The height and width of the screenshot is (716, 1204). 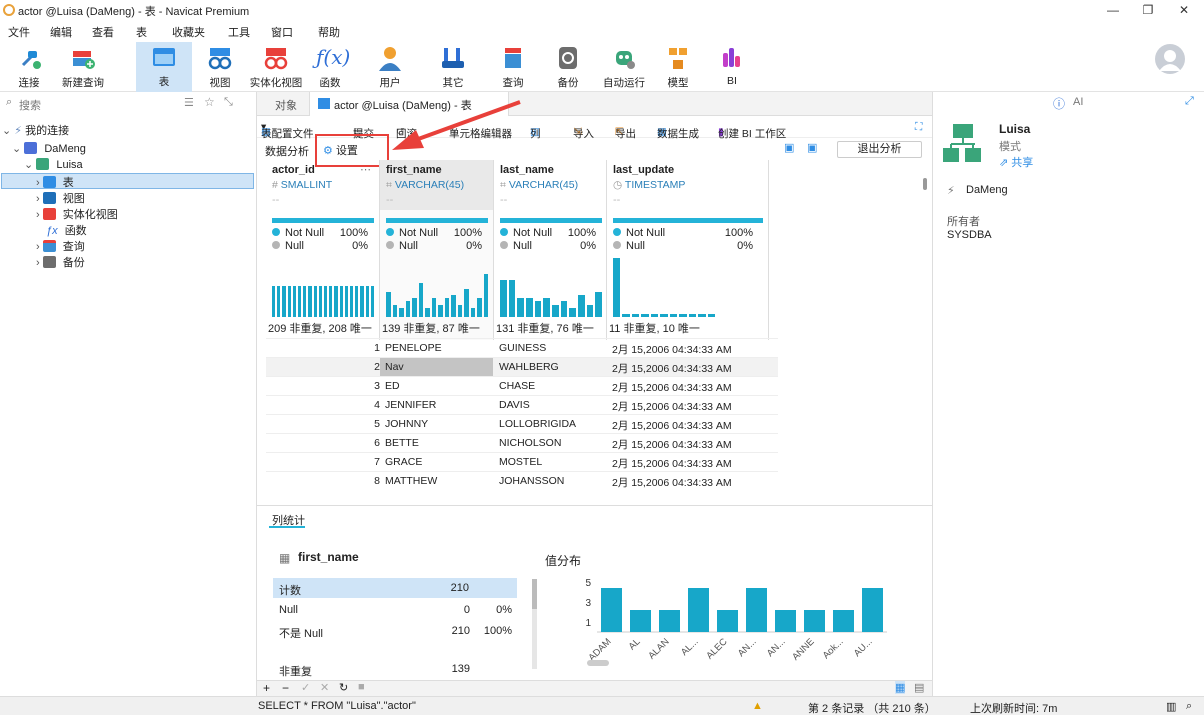 I want to click on auto-run-button: 自动运行, so click(x=624, y=67).